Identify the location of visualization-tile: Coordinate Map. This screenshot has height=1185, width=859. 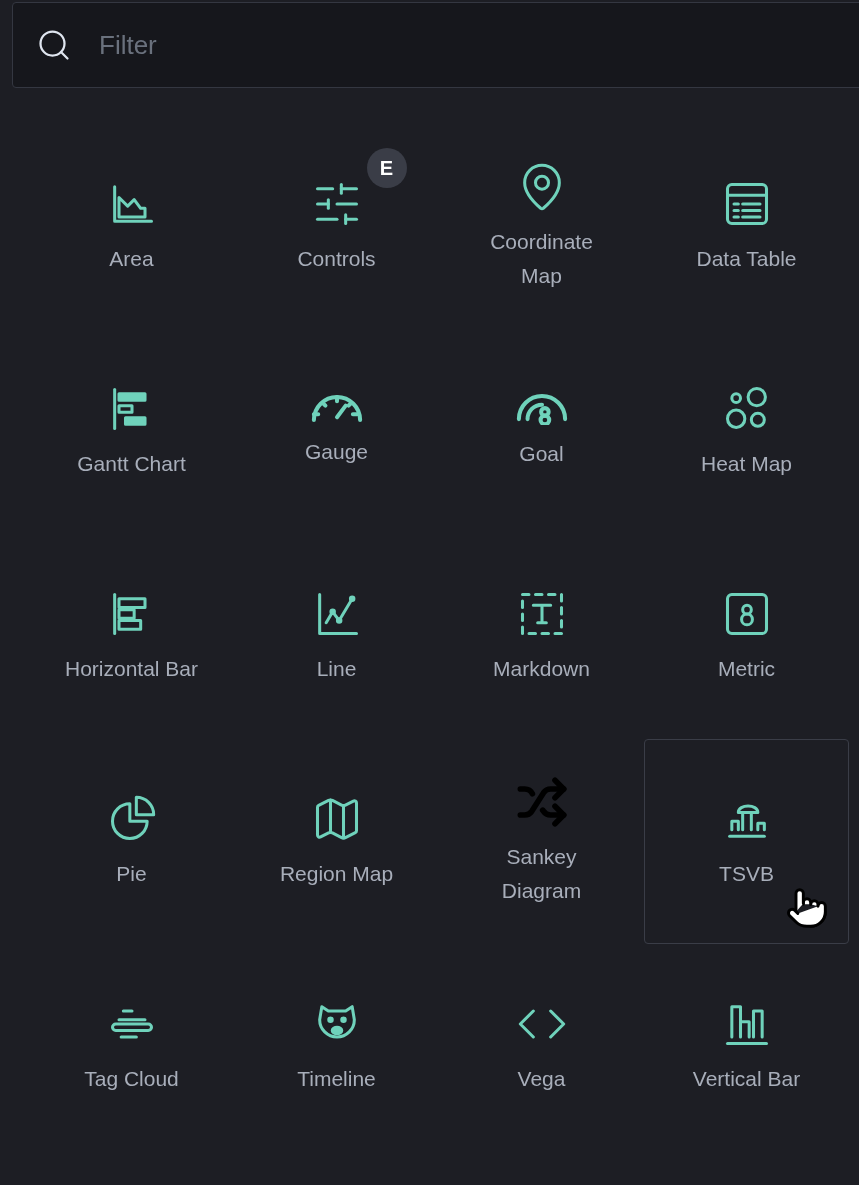
(541, 226).